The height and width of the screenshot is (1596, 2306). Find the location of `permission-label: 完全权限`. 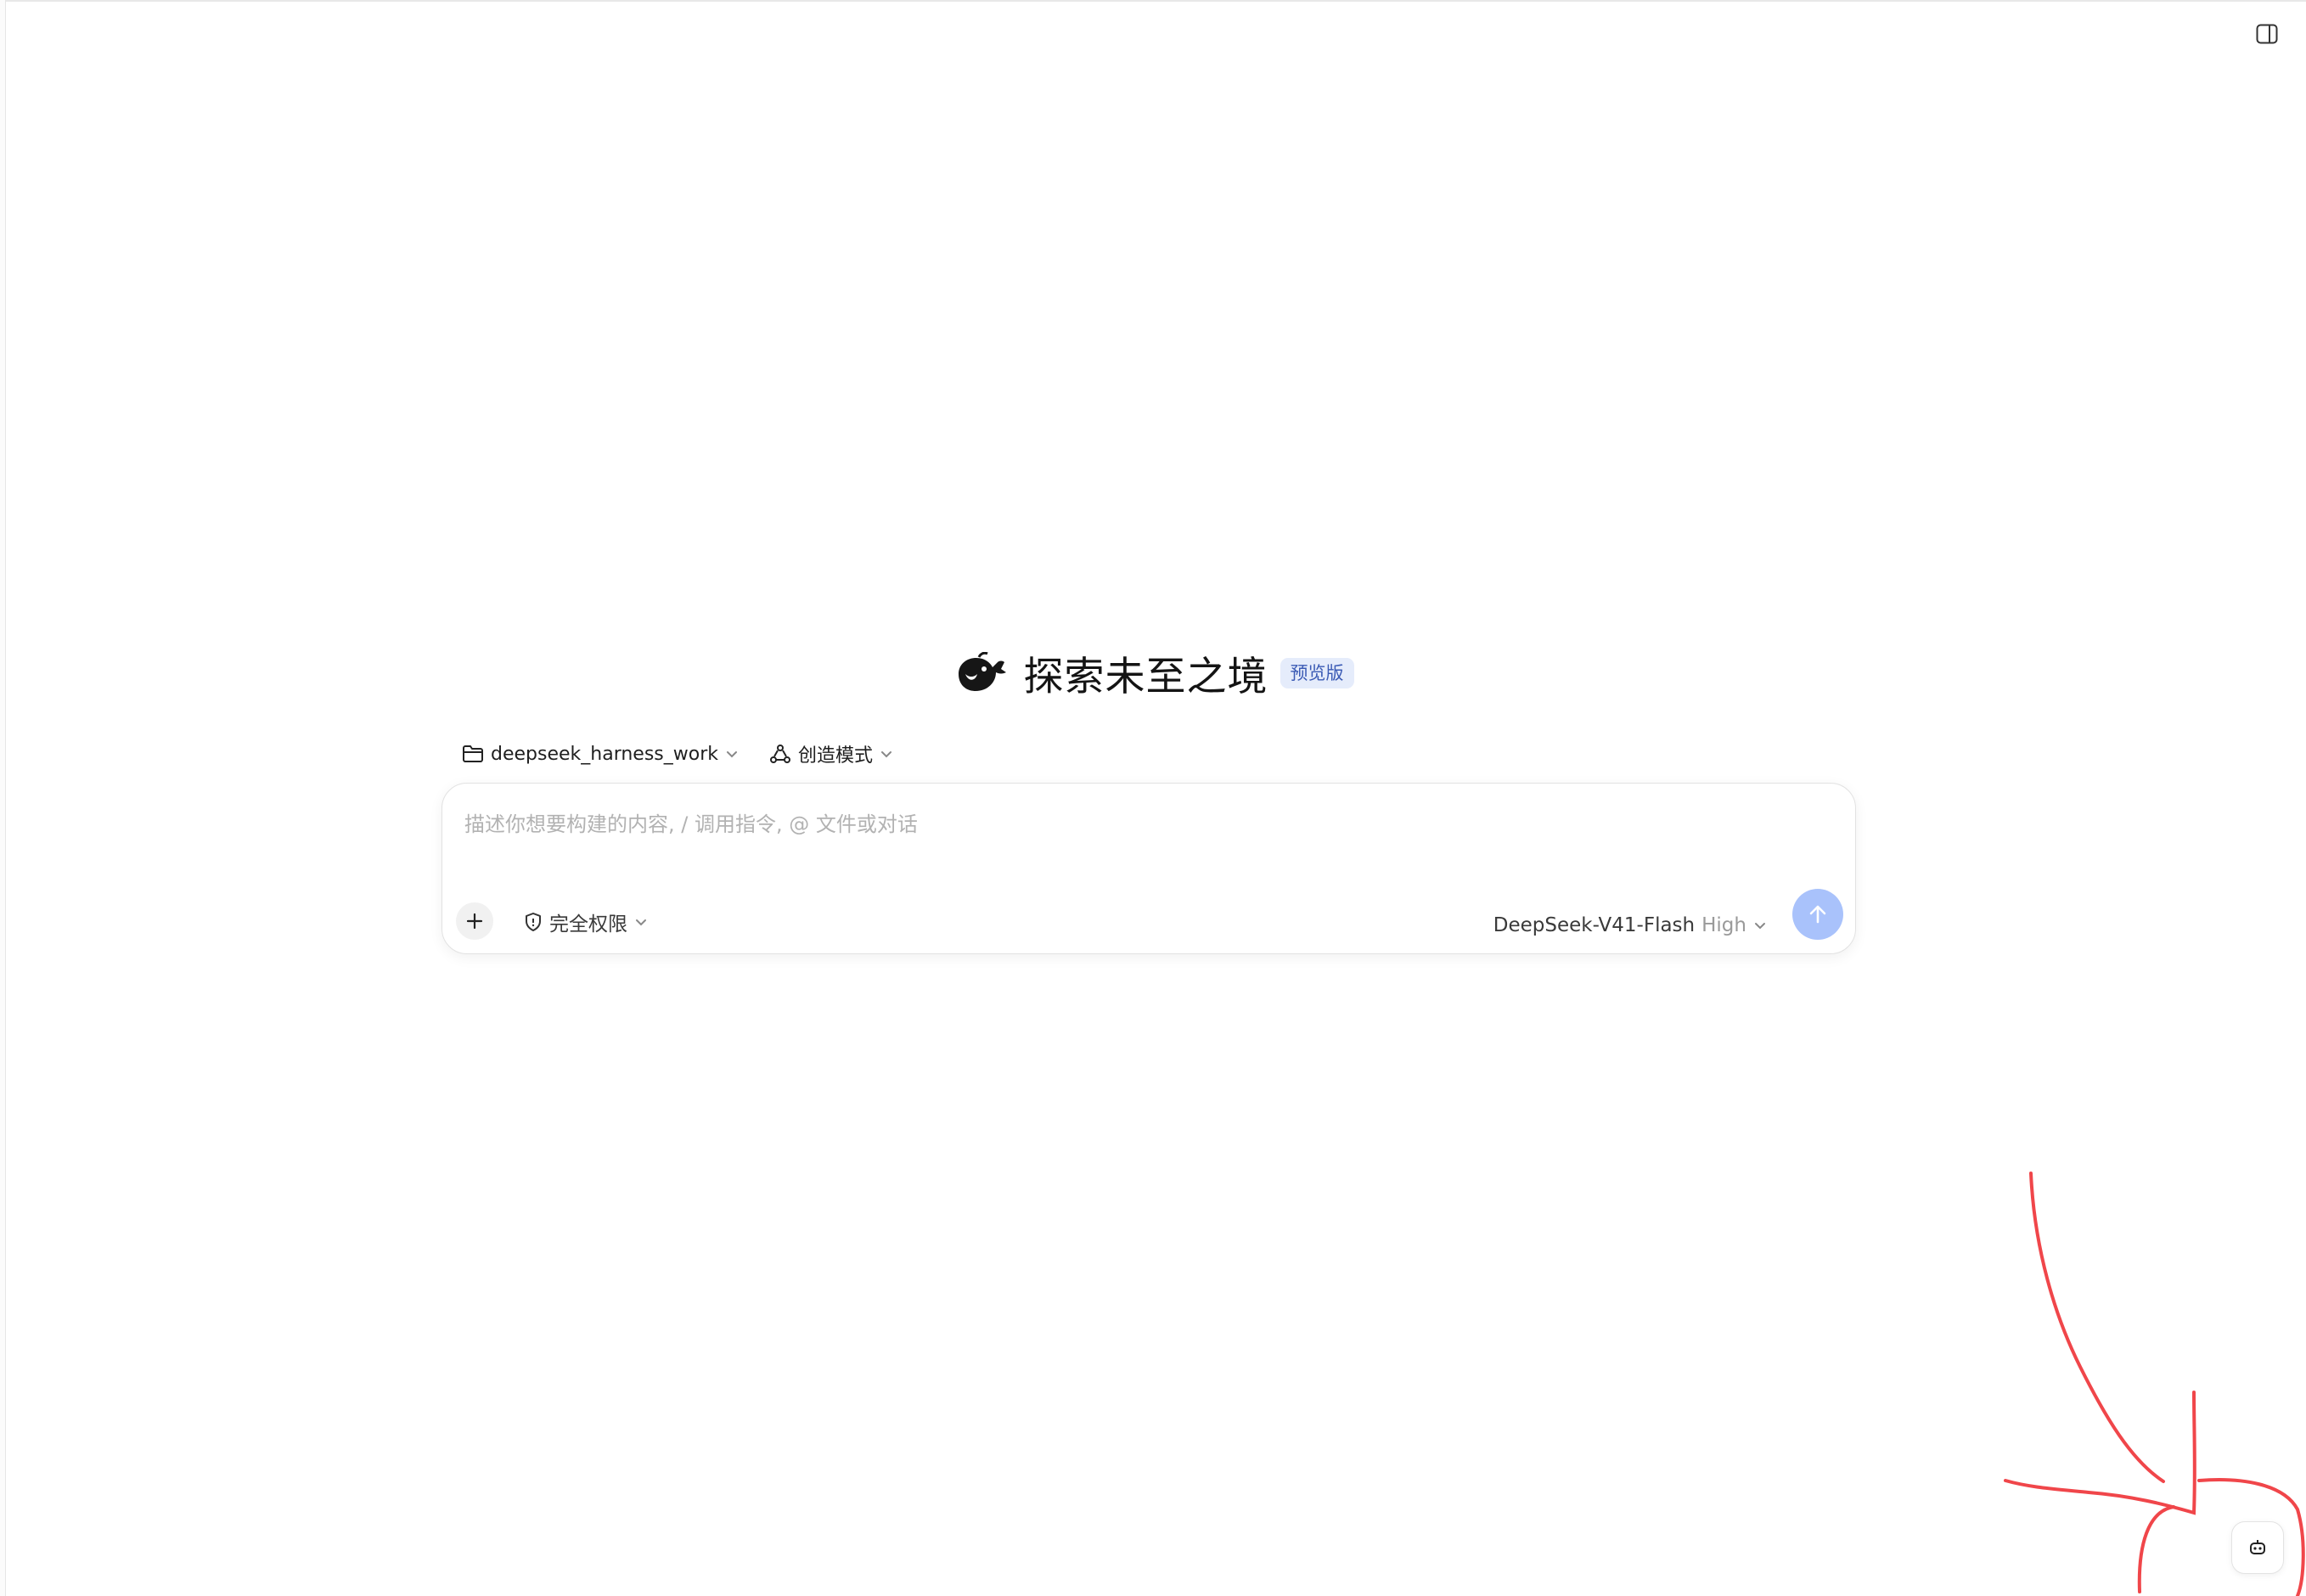

permission-label: 完全权限 is located at coordinates (588, 924).